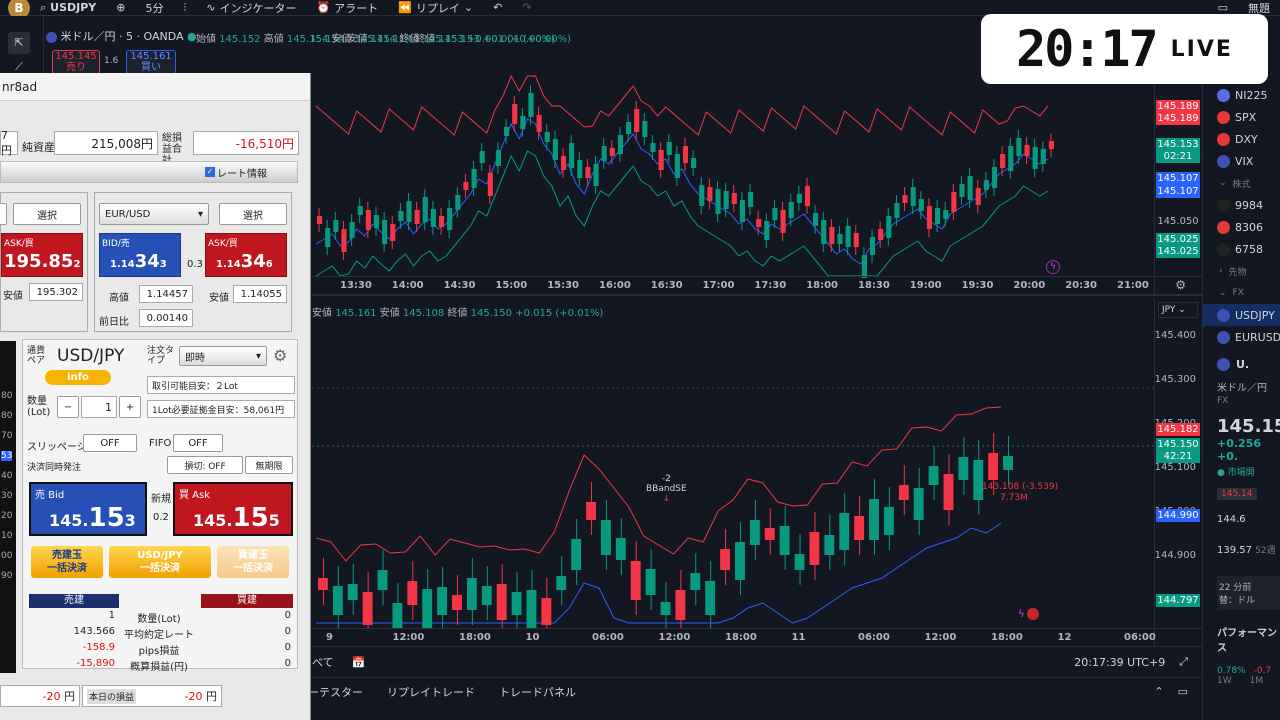 This screenshot has width=1280, height=720. What do you see at coordinates (42, 255) in the screenshot?
I see `ask-box-1: ASK/買 195.852` at bounding box center [42, 255].